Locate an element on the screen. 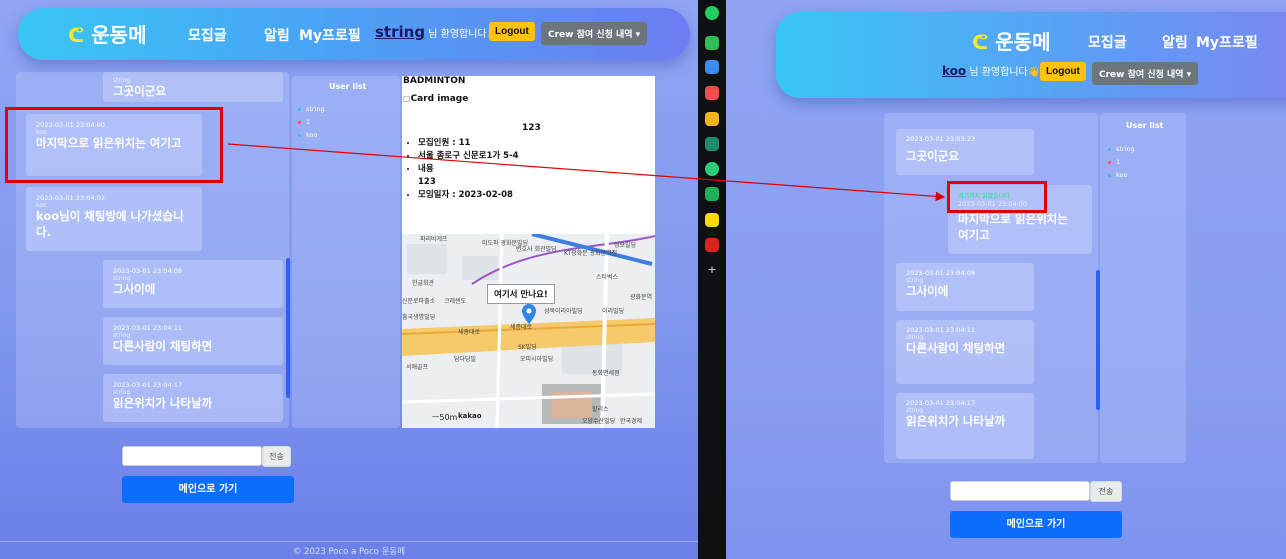  annotation-arrow is located at coordinates (586, 172).